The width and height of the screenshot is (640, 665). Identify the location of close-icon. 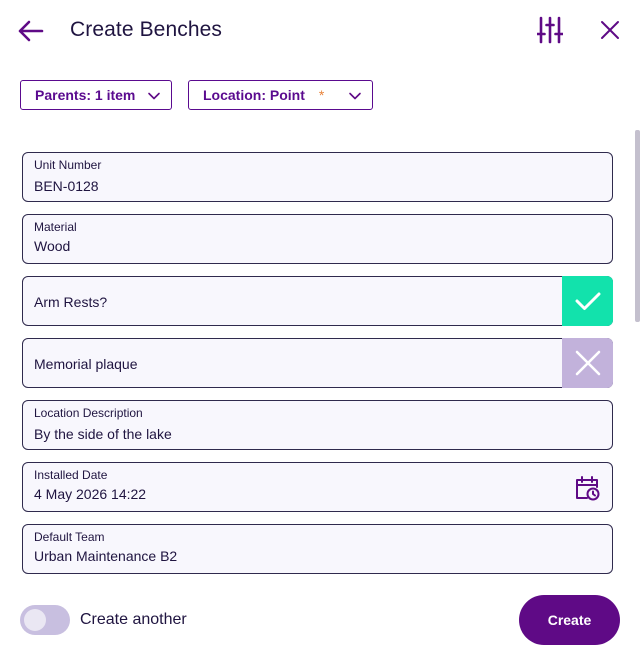
(610, 30).